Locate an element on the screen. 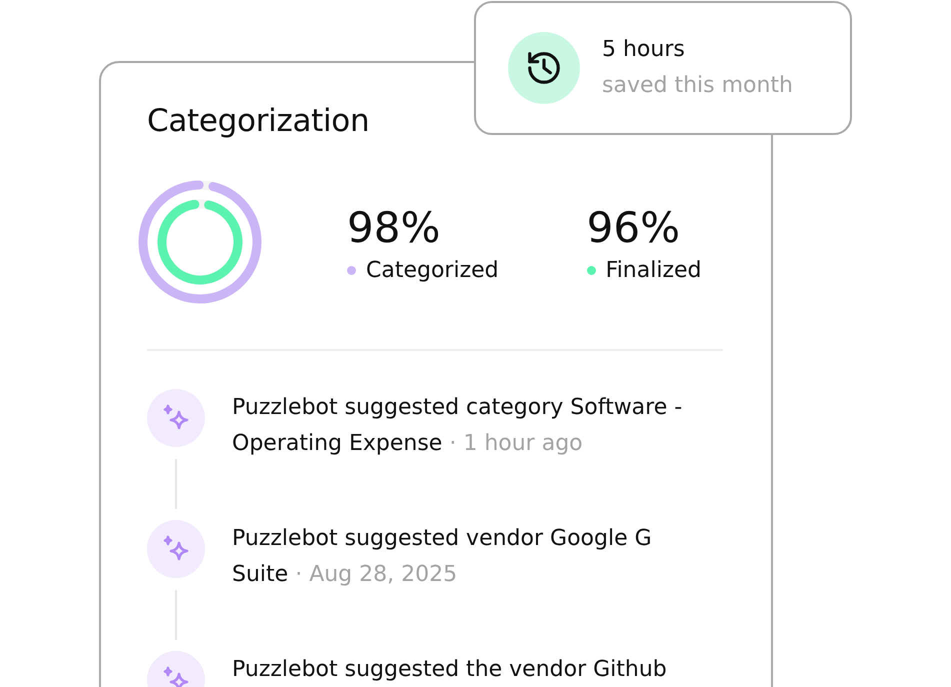 This screenshot has height=687, width=951. activity-text: Puzzlebot suggested vendor Google G Suite · Aug 28, 2025 is located at coordinates (442, 557).